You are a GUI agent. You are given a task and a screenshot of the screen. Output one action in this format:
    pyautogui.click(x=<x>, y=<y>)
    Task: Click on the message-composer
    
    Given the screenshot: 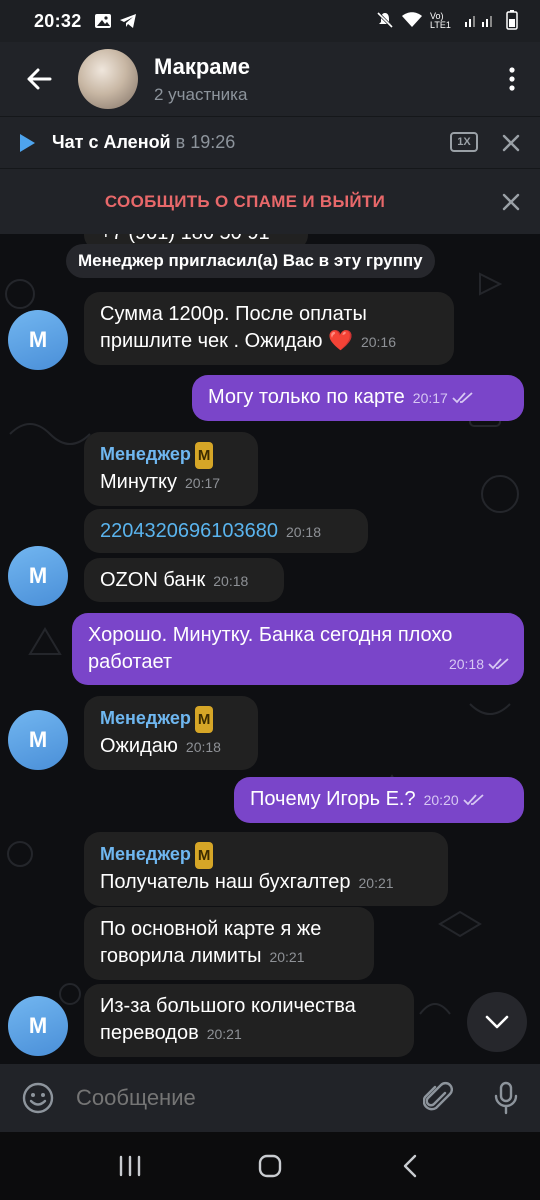 What is the action you would take?
    pyautogui.click(x=270, y=1098)
    